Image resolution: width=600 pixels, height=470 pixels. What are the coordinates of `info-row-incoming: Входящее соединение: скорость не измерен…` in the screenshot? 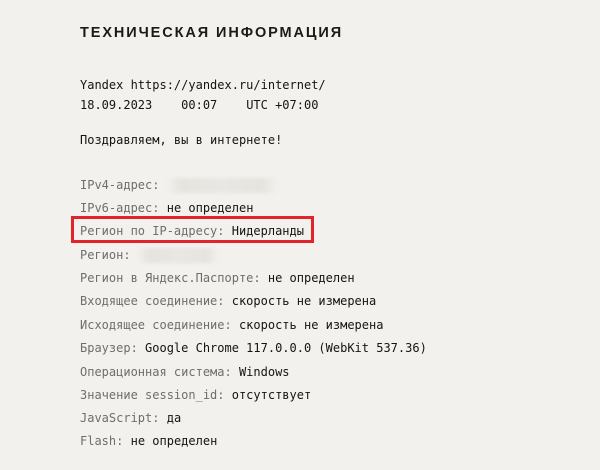 It's located at (228, 301).